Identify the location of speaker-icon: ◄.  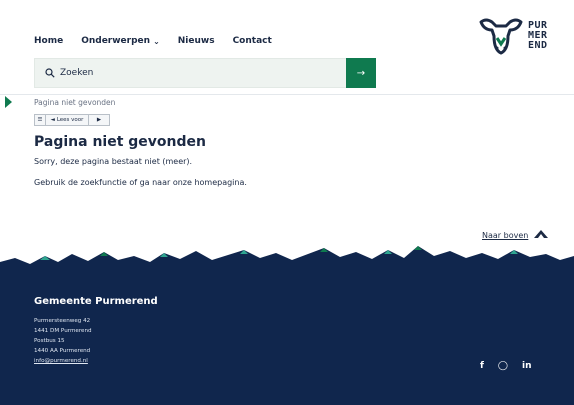
(52, 120).